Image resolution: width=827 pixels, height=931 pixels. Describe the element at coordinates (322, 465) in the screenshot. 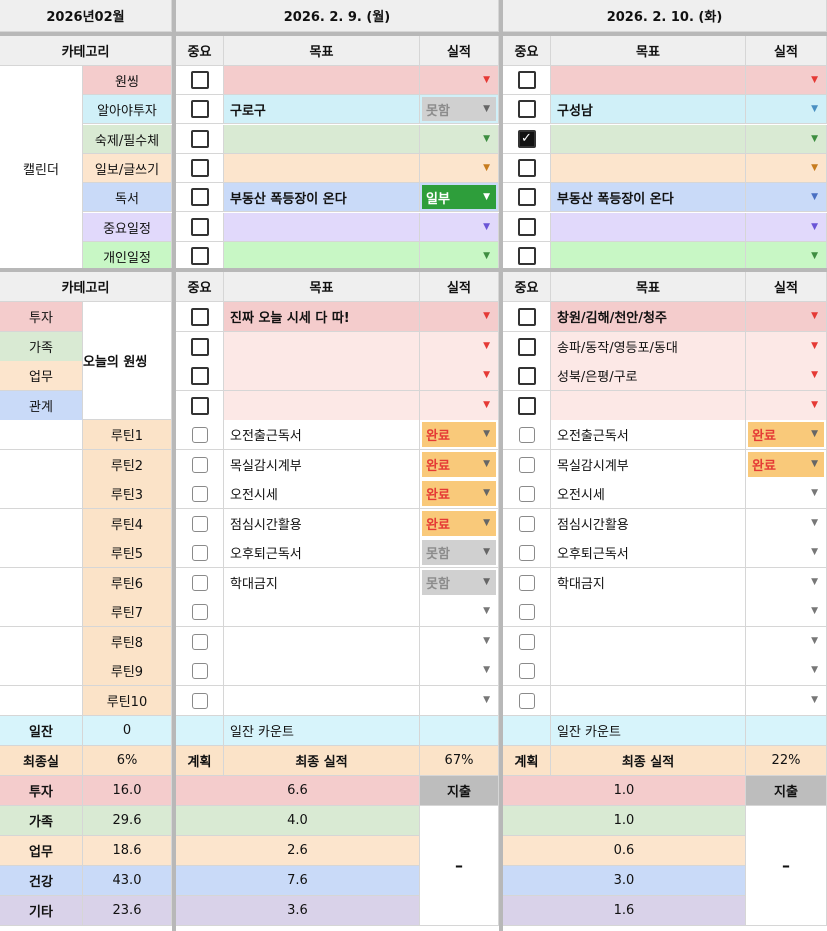

I see `routine-goal-cell: 목실감시계부` at that location.